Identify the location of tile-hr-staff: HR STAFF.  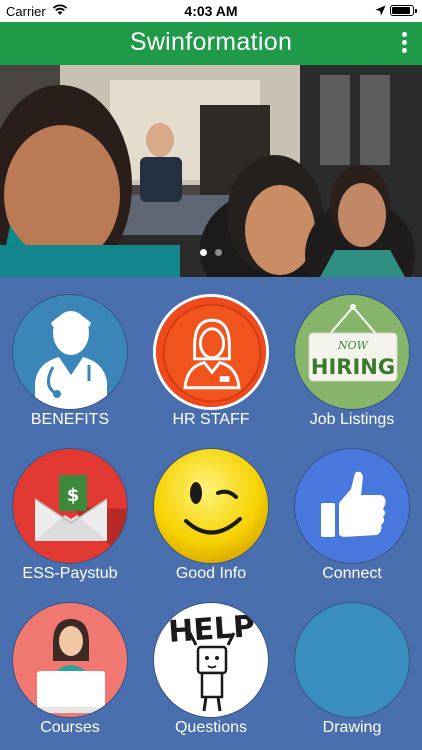
(211, 352).